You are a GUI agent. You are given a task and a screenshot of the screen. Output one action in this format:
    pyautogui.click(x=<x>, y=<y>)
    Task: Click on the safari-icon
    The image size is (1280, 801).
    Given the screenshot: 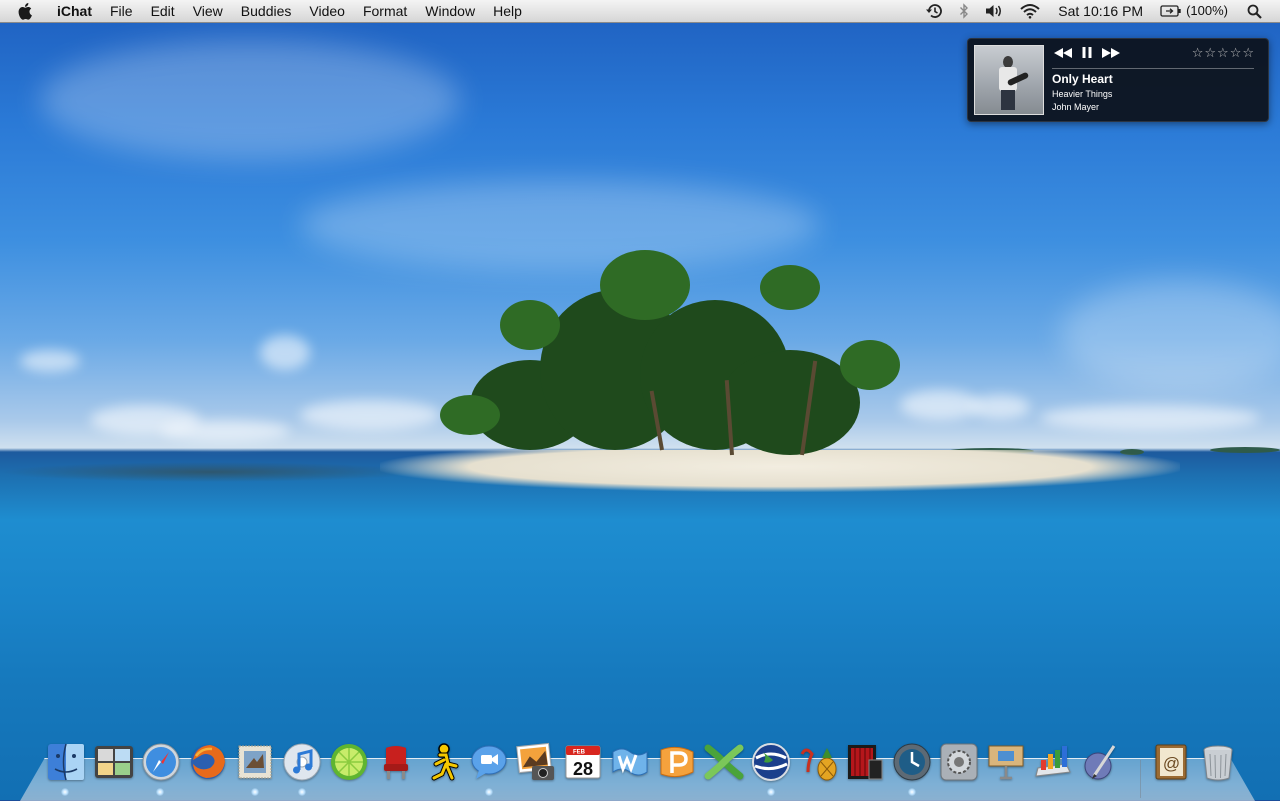 What is the action you would take?
    pyautogui.click(x=161, y=762)
    